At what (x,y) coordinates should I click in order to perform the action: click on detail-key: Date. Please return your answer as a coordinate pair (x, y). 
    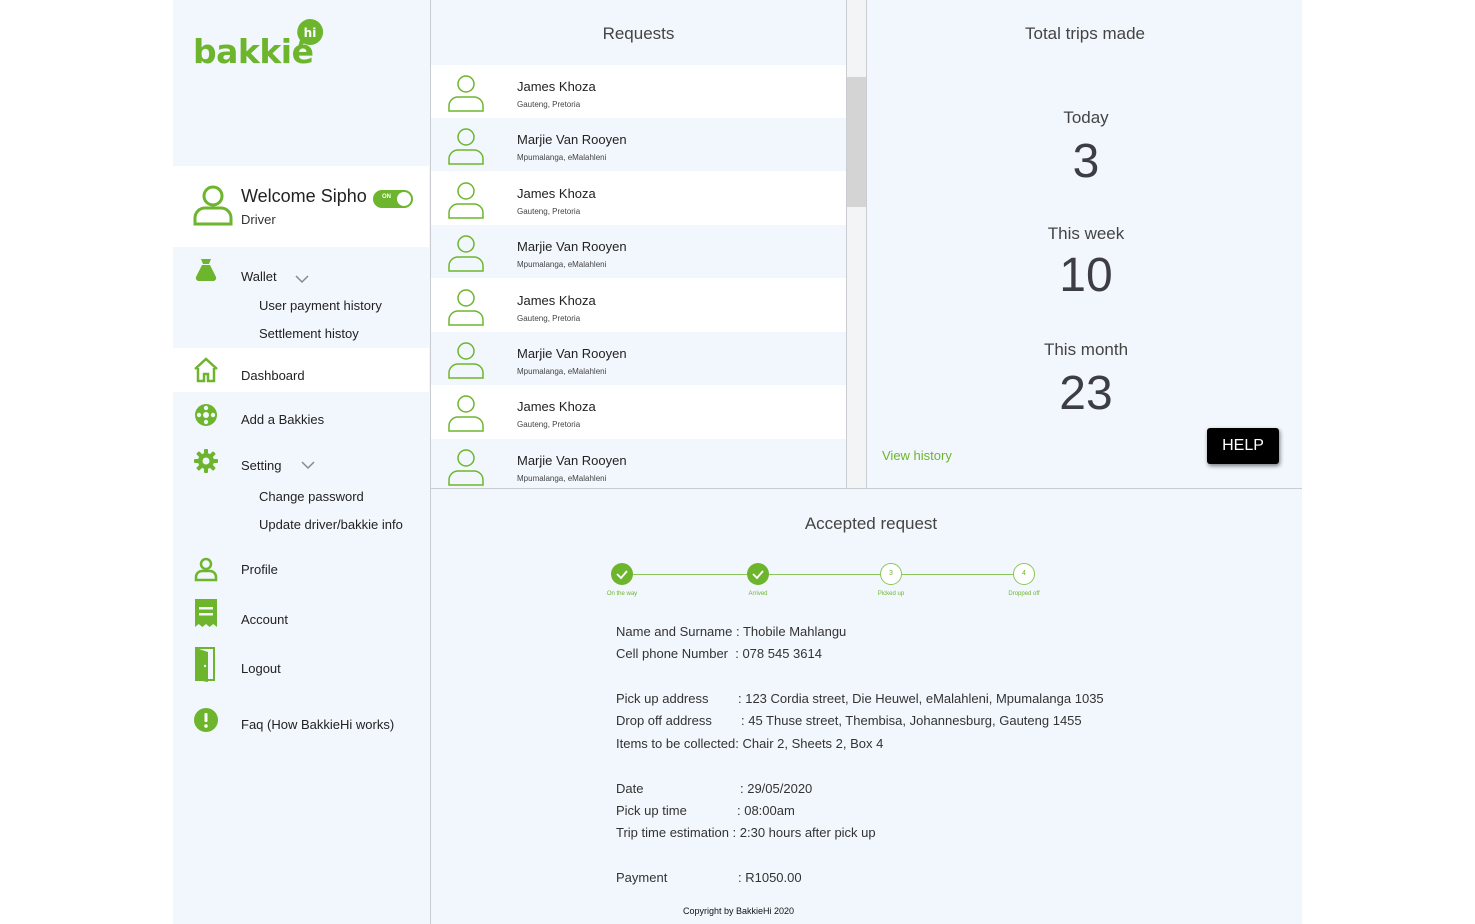
    Looking at the image, I should click on (630, 788).